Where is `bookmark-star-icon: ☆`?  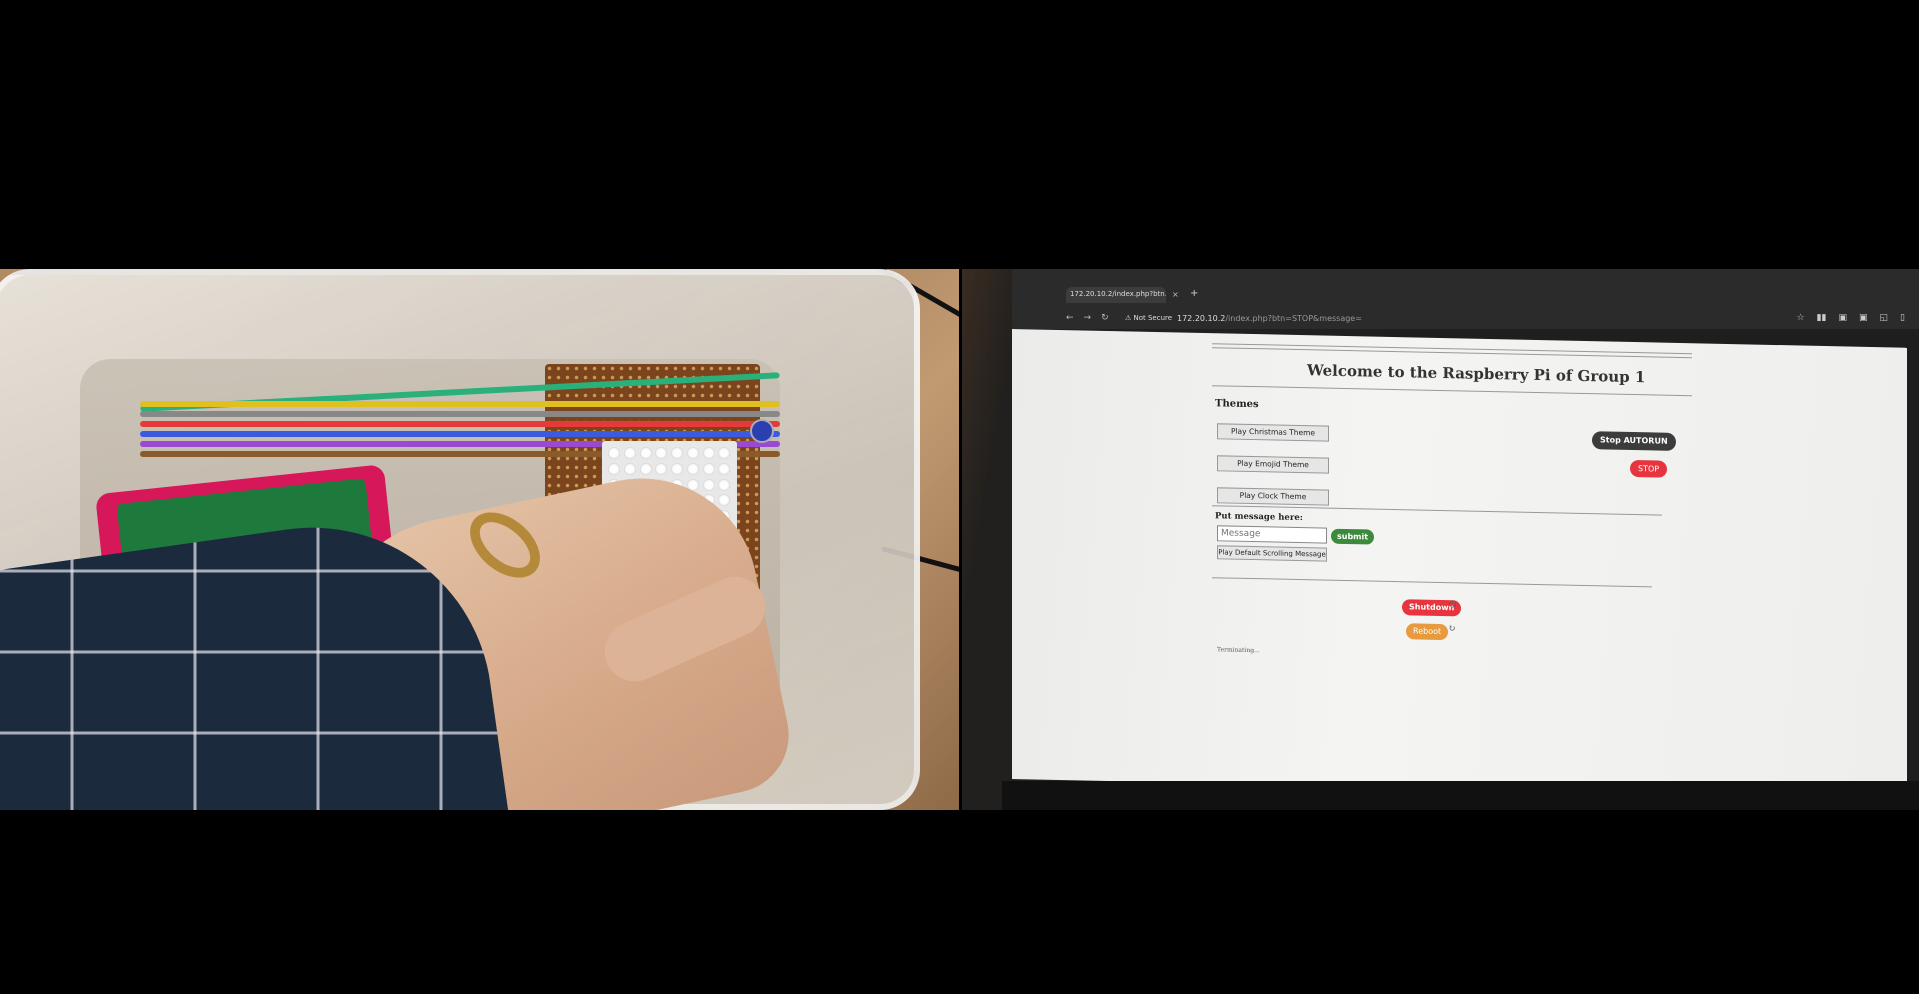
bookmark-star-icon: ☆ is located at coordinates (1801, 318).